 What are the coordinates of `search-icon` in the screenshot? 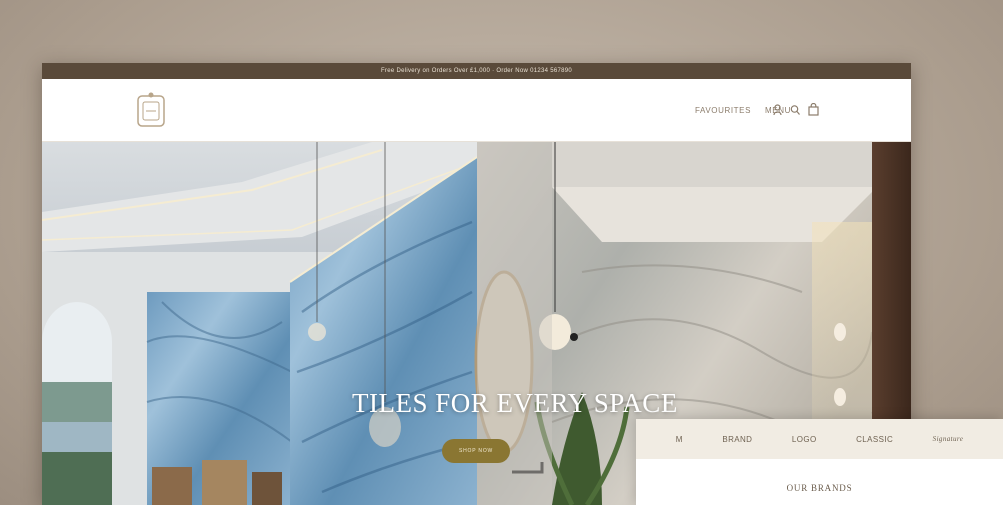 It's located at (795, 112).